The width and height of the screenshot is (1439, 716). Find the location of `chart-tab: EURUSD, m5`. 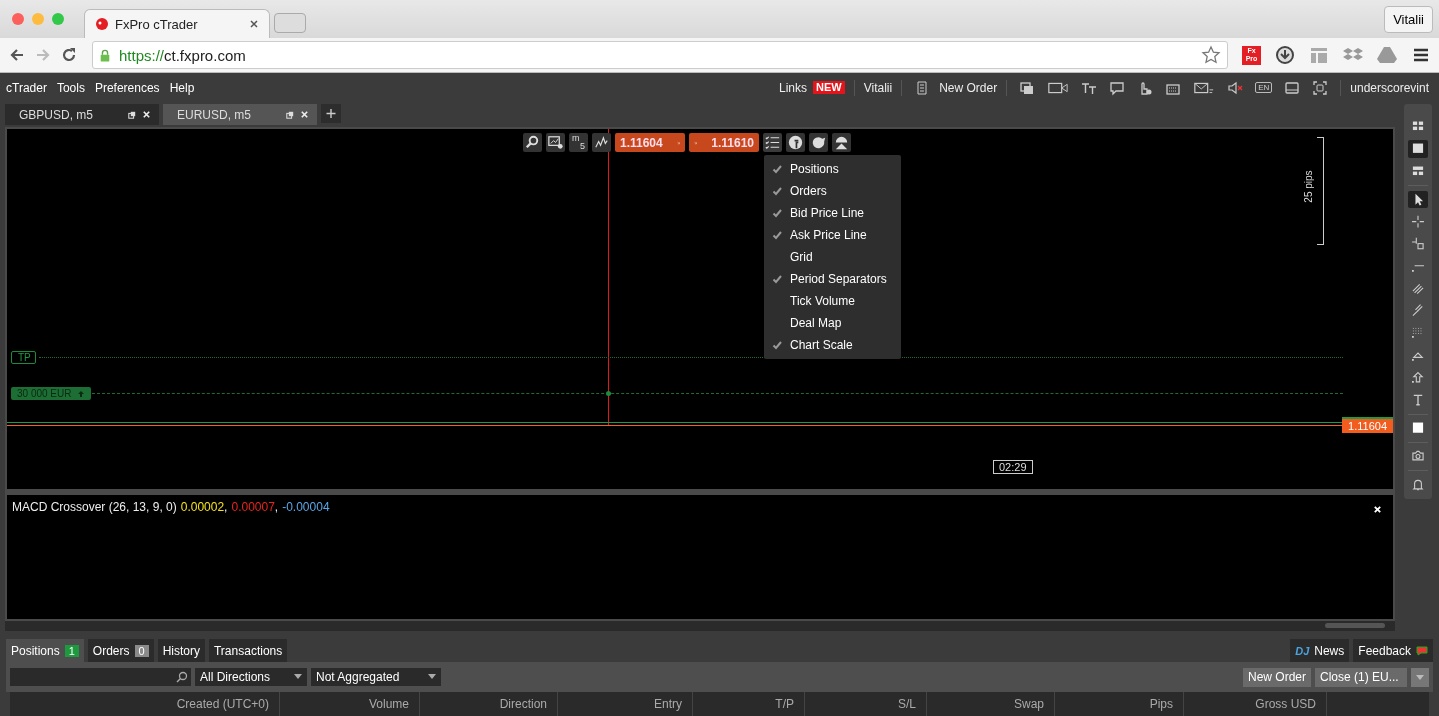

chart-tab: EURUSD, m5 is located at coordinates (240, 114).